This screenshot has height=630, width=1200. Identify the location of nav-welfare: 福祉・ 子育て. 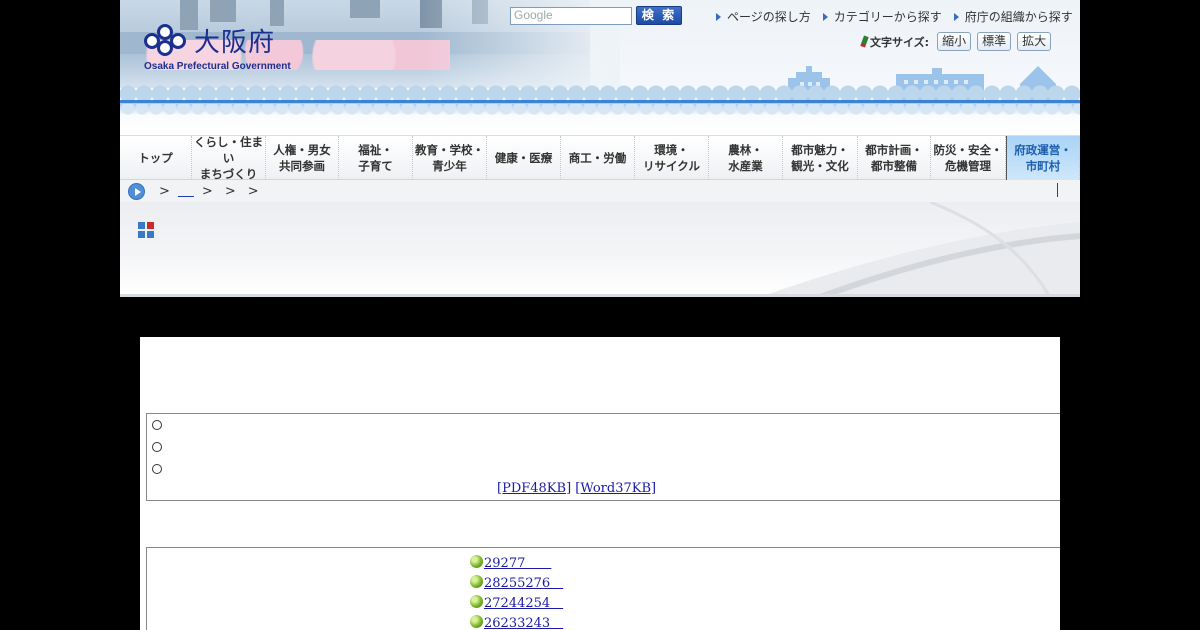
(376, 158).